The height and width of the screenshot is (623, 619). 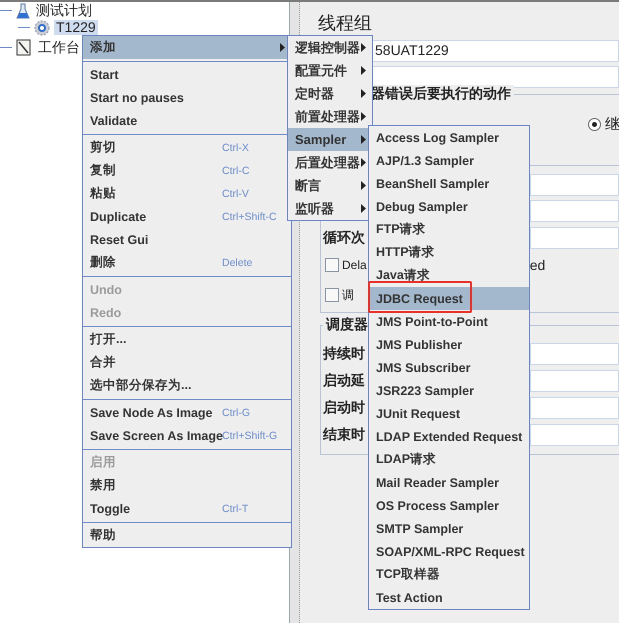 I want to click on checkbox-label: 调, so click(x=348, y=295).